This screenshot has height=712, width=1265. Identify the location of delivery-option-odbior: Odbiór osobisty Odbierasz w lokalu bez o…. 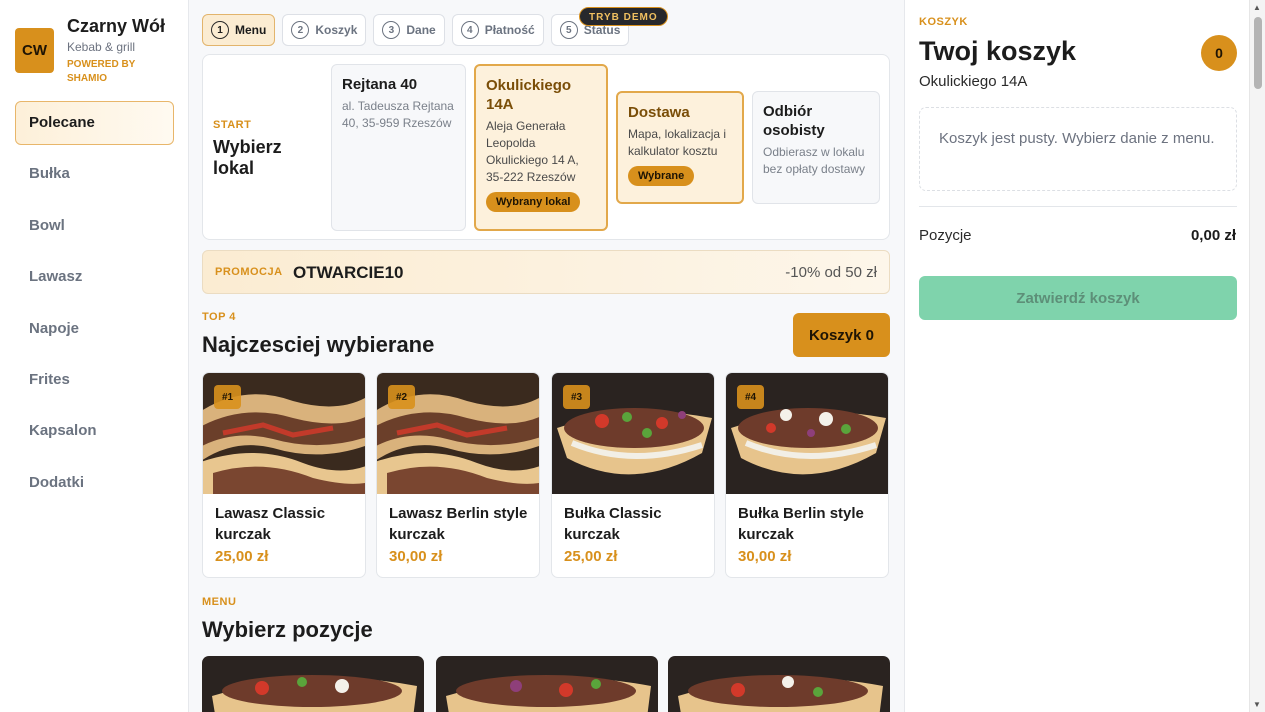
(816, 147).